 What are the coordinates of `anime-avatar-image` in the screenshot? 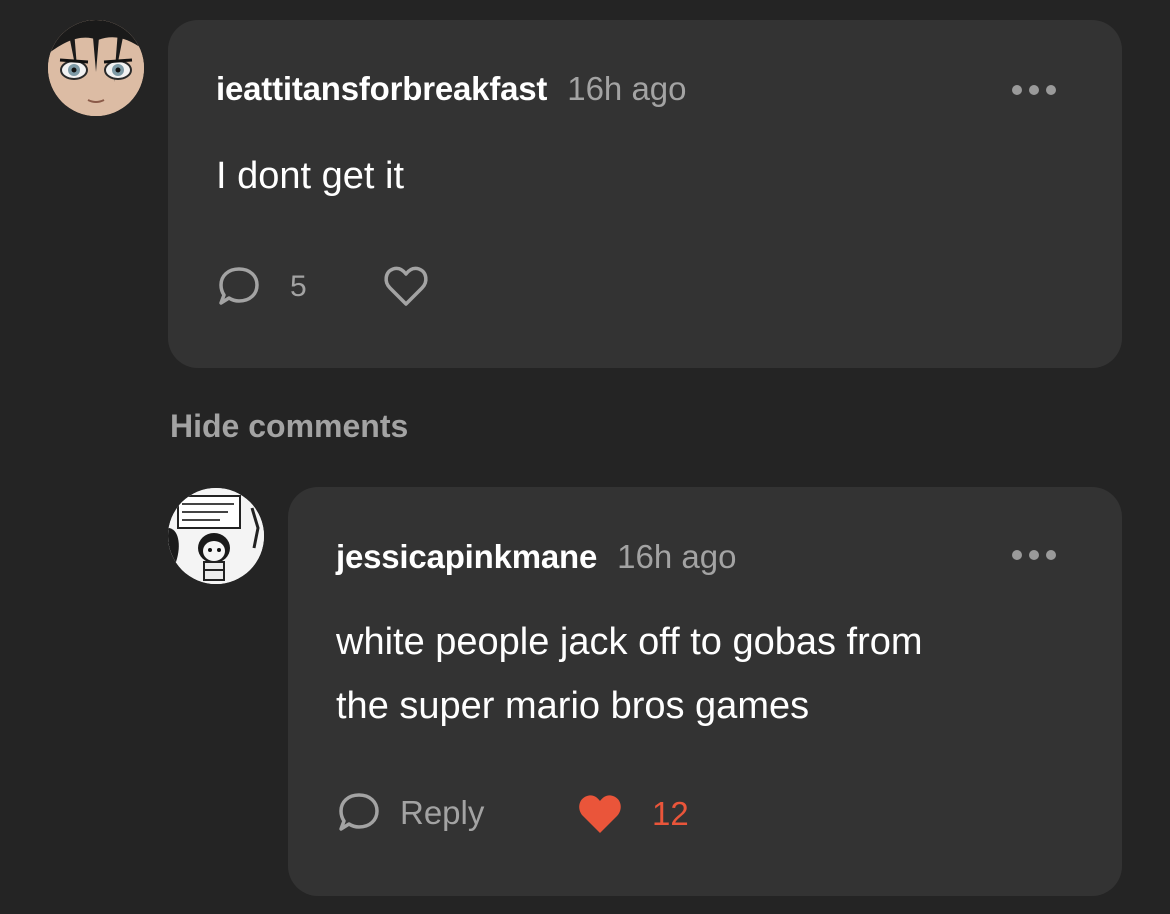 It's located at (96, 68).